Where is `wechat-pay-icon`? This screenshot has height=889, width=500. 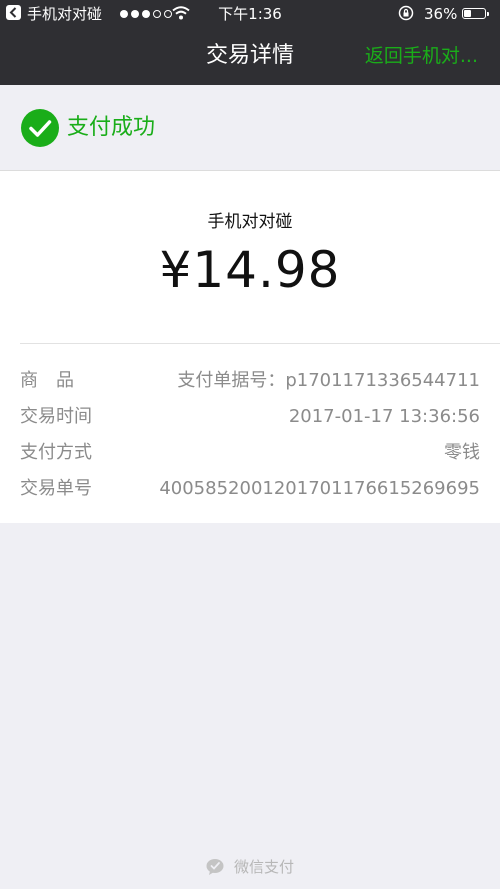 wechat-pay-icon is located at coordinates (217, 867).